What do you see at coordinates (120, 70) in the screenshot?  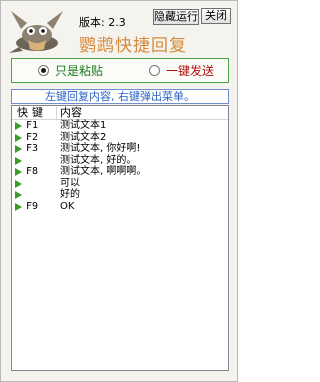 I see `send-mode-group: 只是粘贴 一键发送` at bounding box center [120, 70].